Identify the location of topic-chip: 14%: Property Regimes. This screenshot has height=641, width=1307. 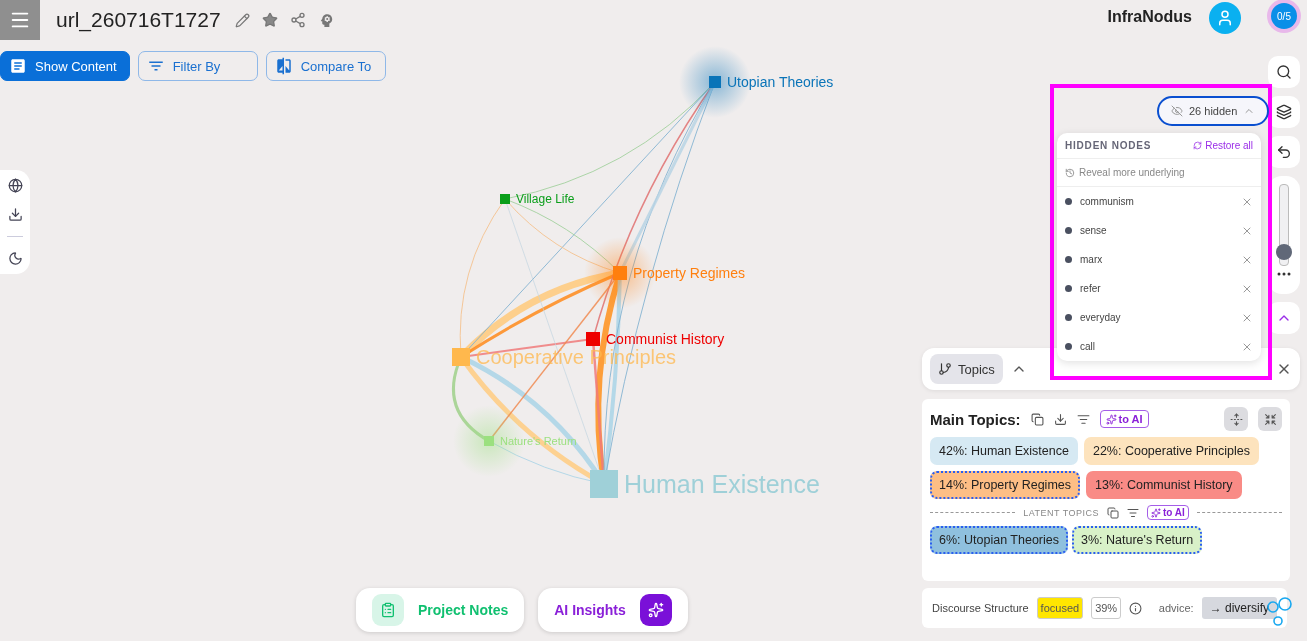
(1005, 485).